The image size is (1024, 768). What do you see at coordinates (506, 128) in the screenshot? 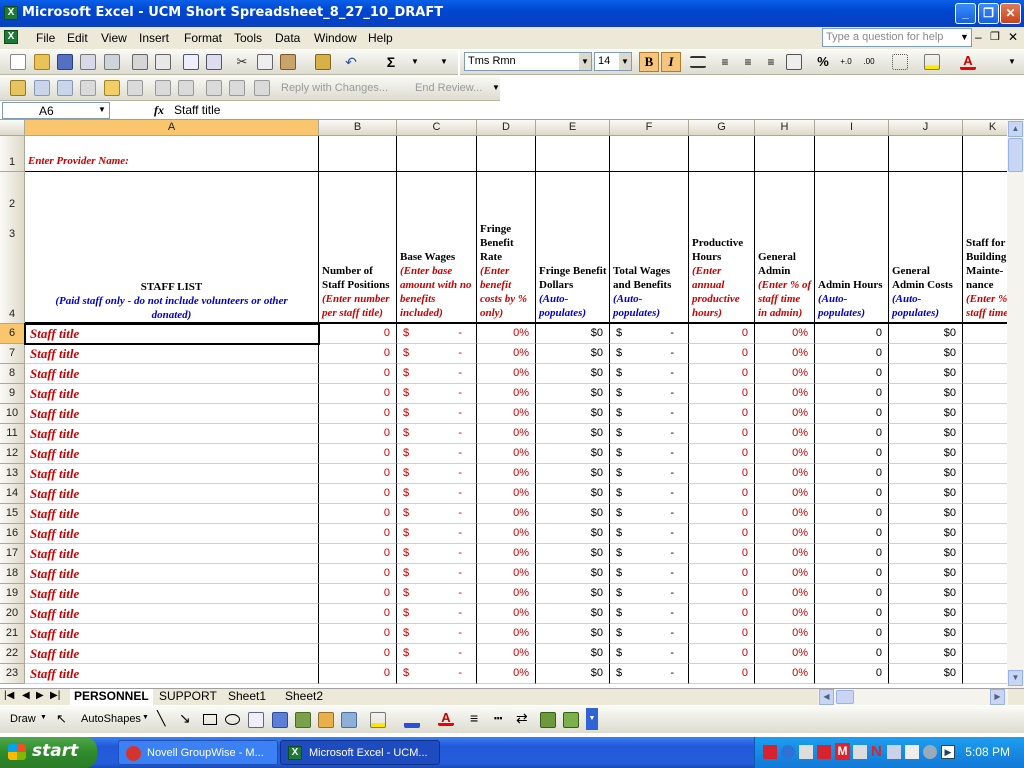
I see `column-header-d: D` at bounding box center [506, 128].